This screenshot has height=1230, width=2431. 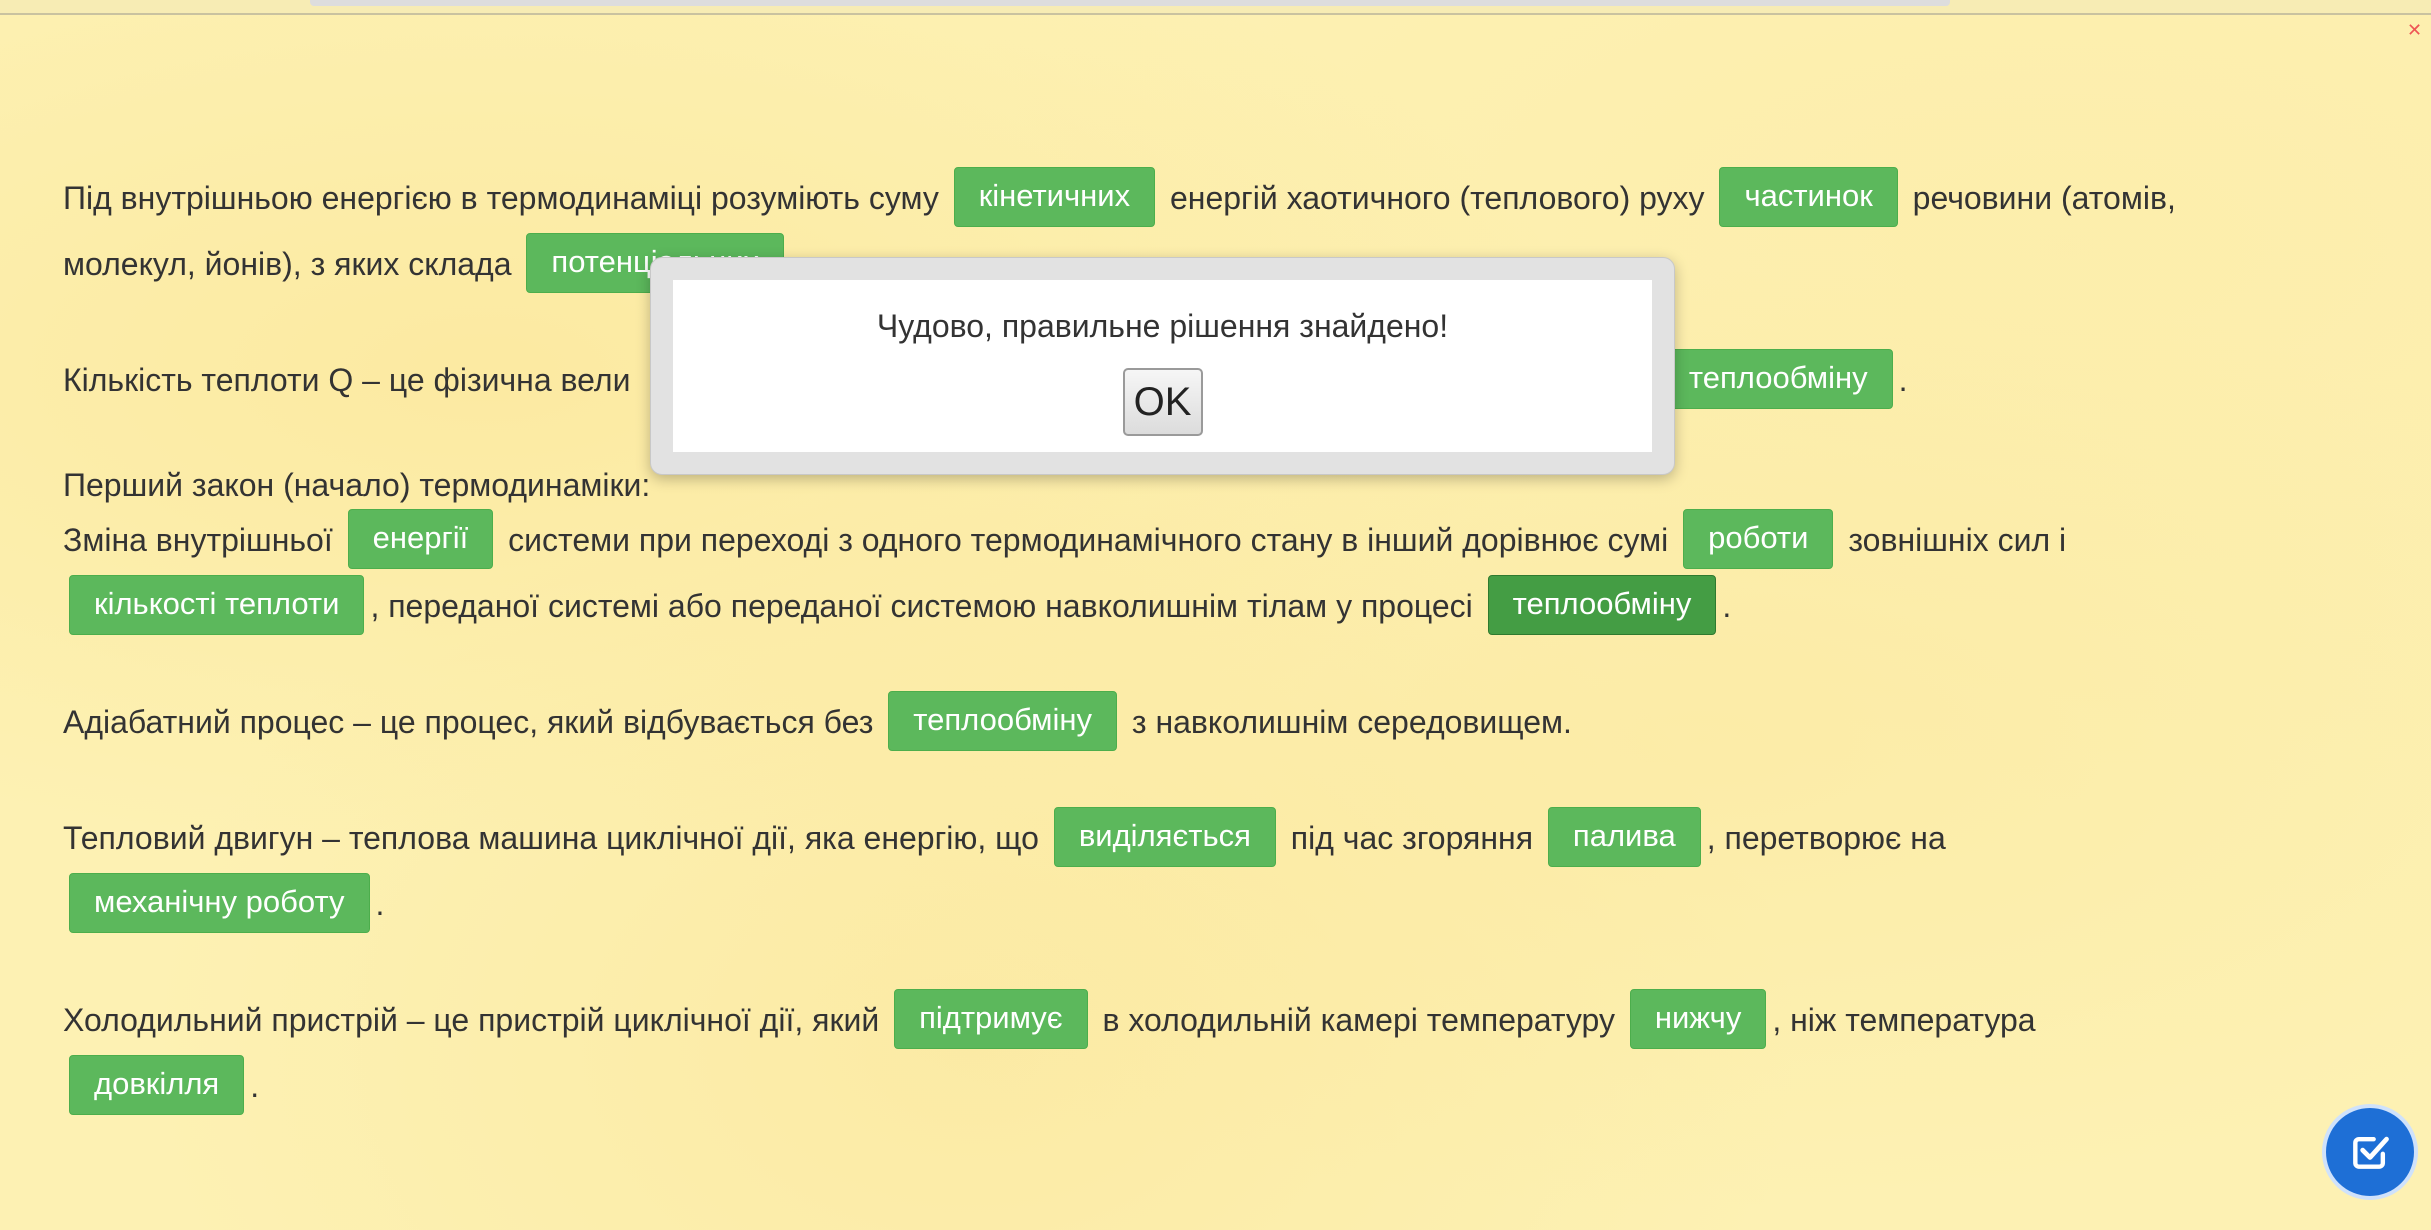 What do you see at coordinates (2415, 30) in the screenshot?
I see `broken-image-icon: ✕` at bounding box center [2415, 30].